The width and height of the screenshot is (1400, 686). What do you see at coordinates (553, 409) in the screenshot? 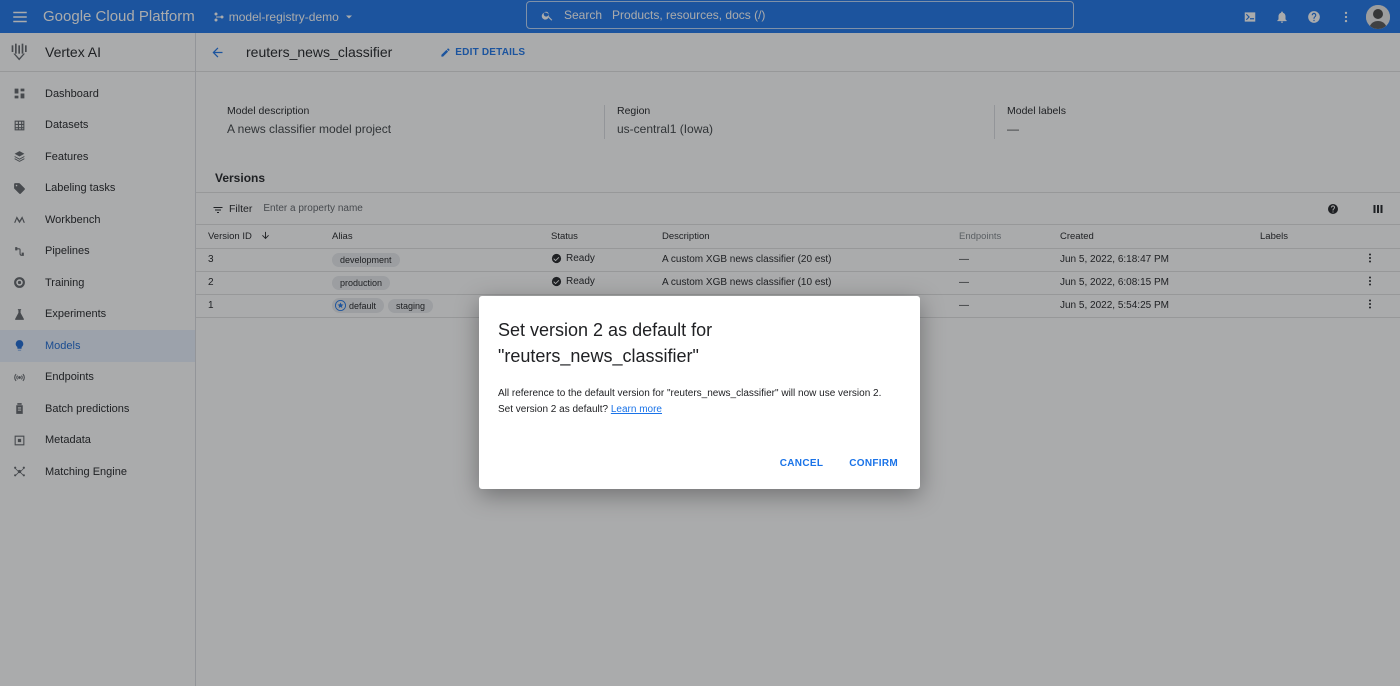
I see `dialog-question: Set version 2 as default?` at bounding box center [553, 409].